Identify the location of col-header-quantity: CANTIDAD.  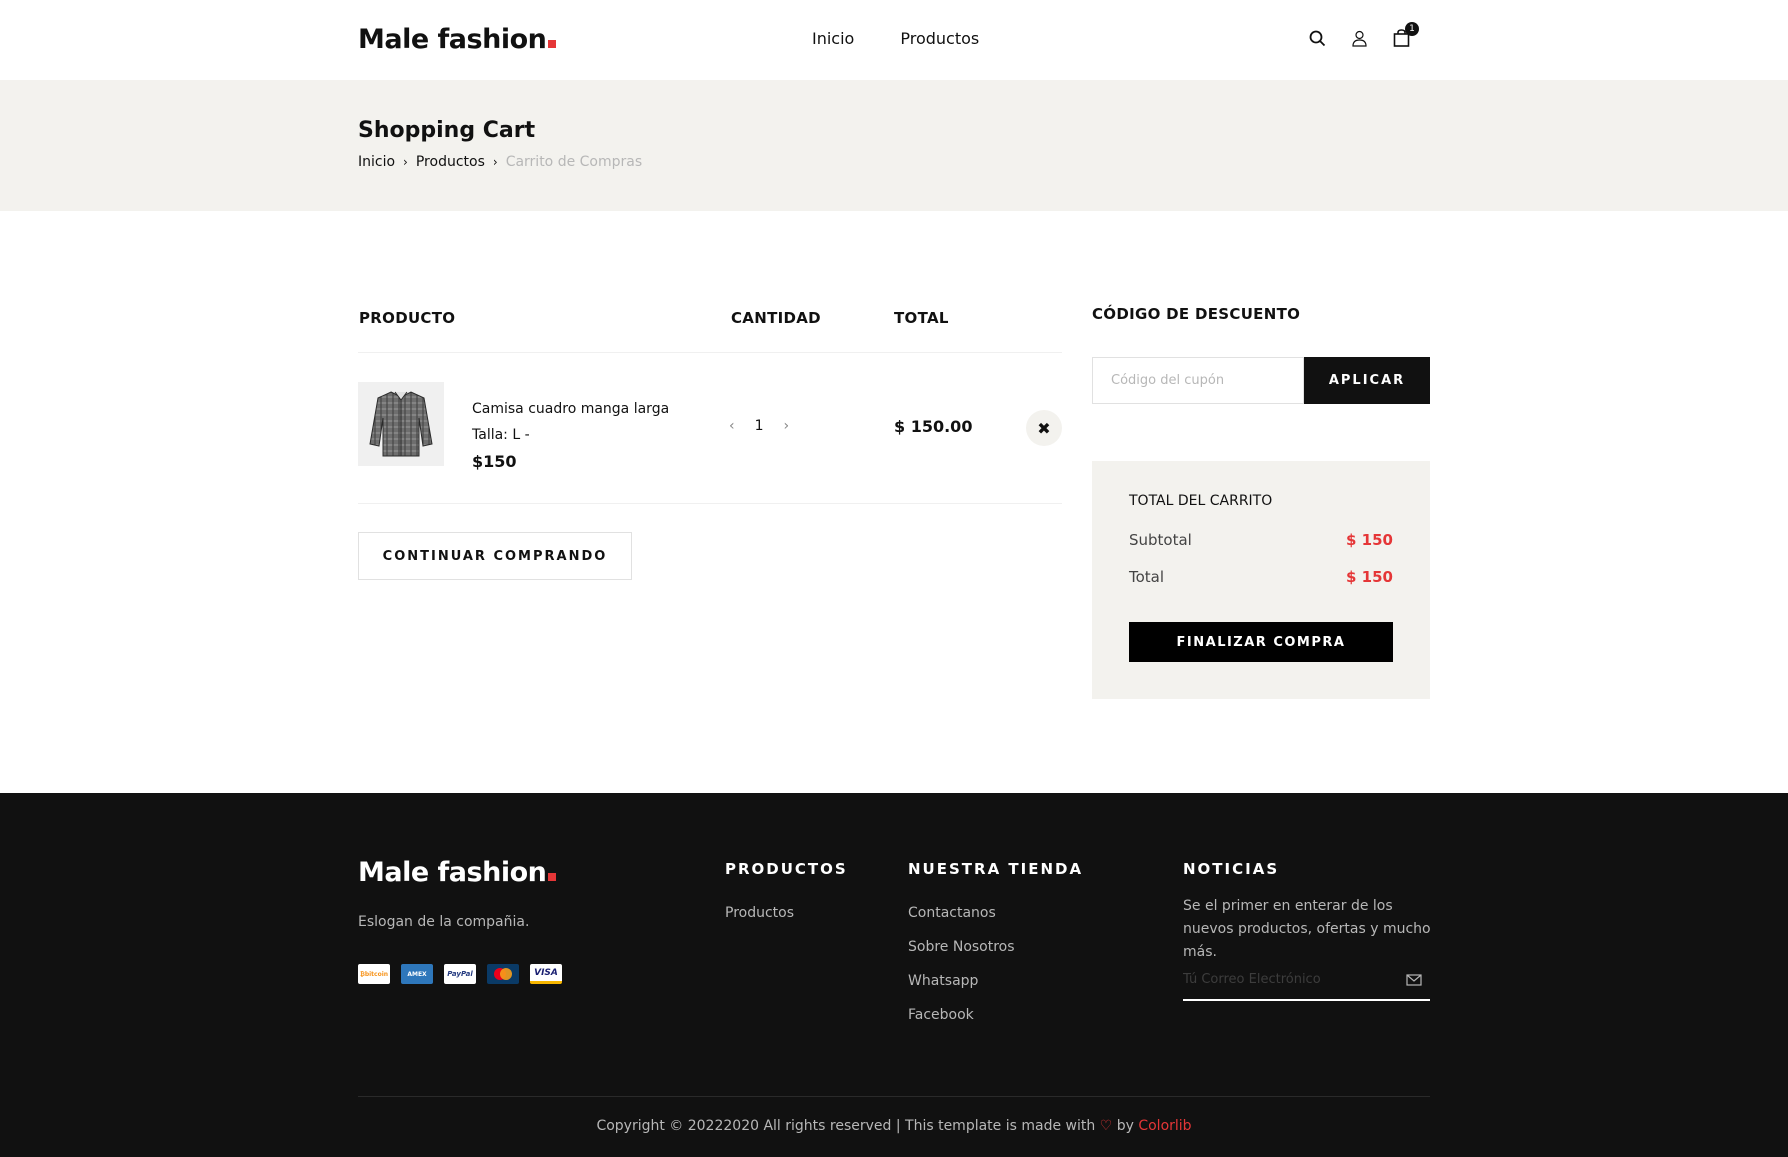
(776, 318).